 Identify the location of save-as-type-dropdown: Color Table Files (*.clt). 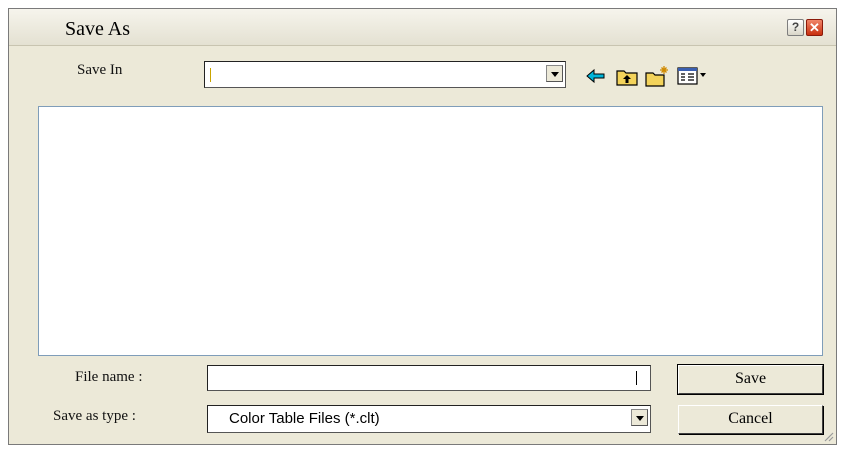
(429, 419).